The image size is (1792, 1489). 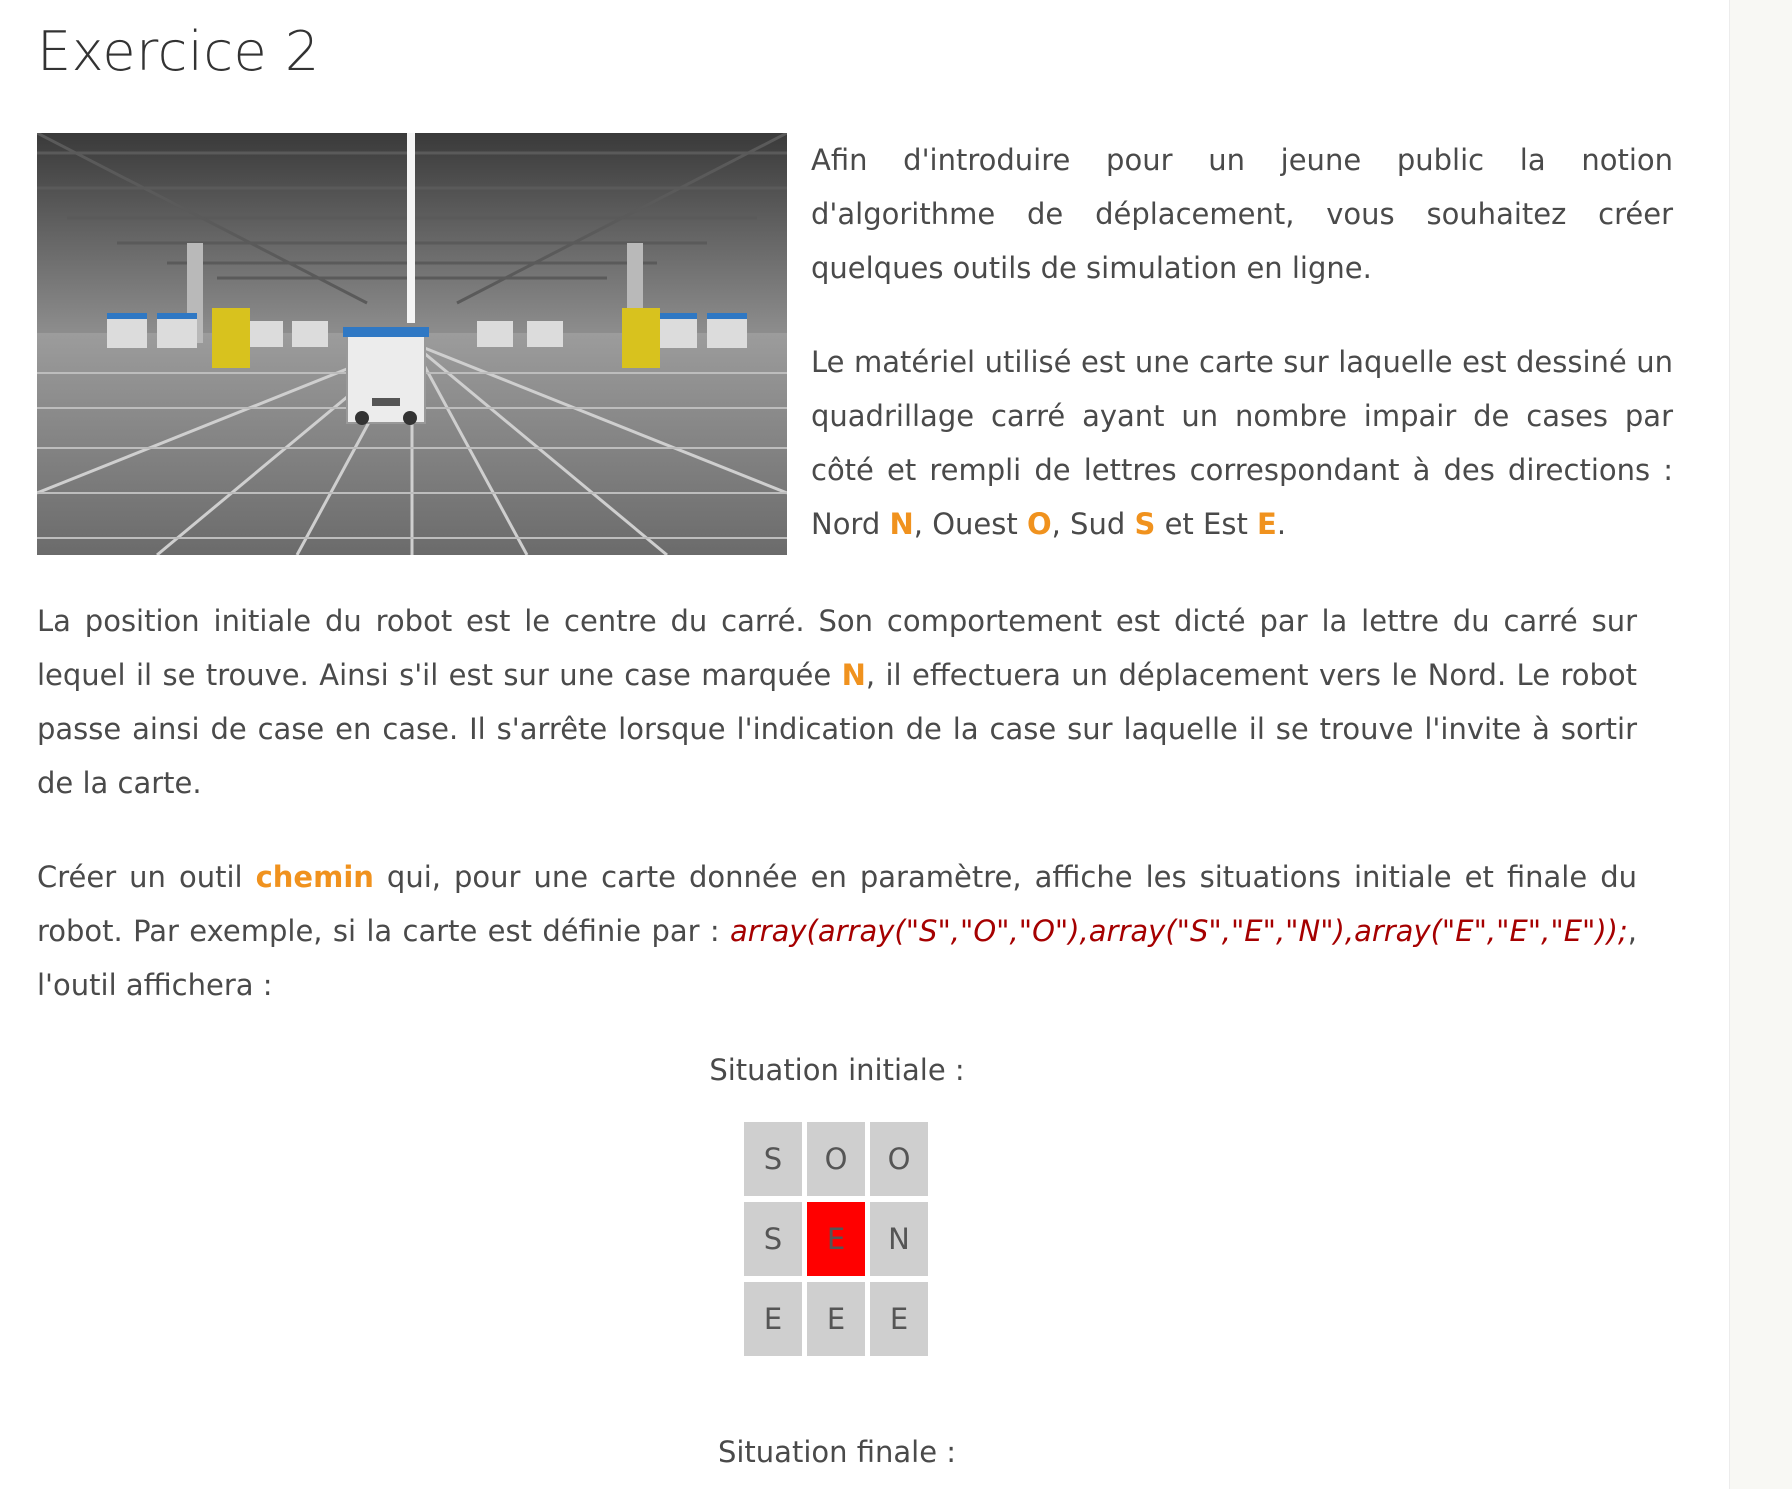 I want to click on grid-cell: N, so click(x=899, y=1239).